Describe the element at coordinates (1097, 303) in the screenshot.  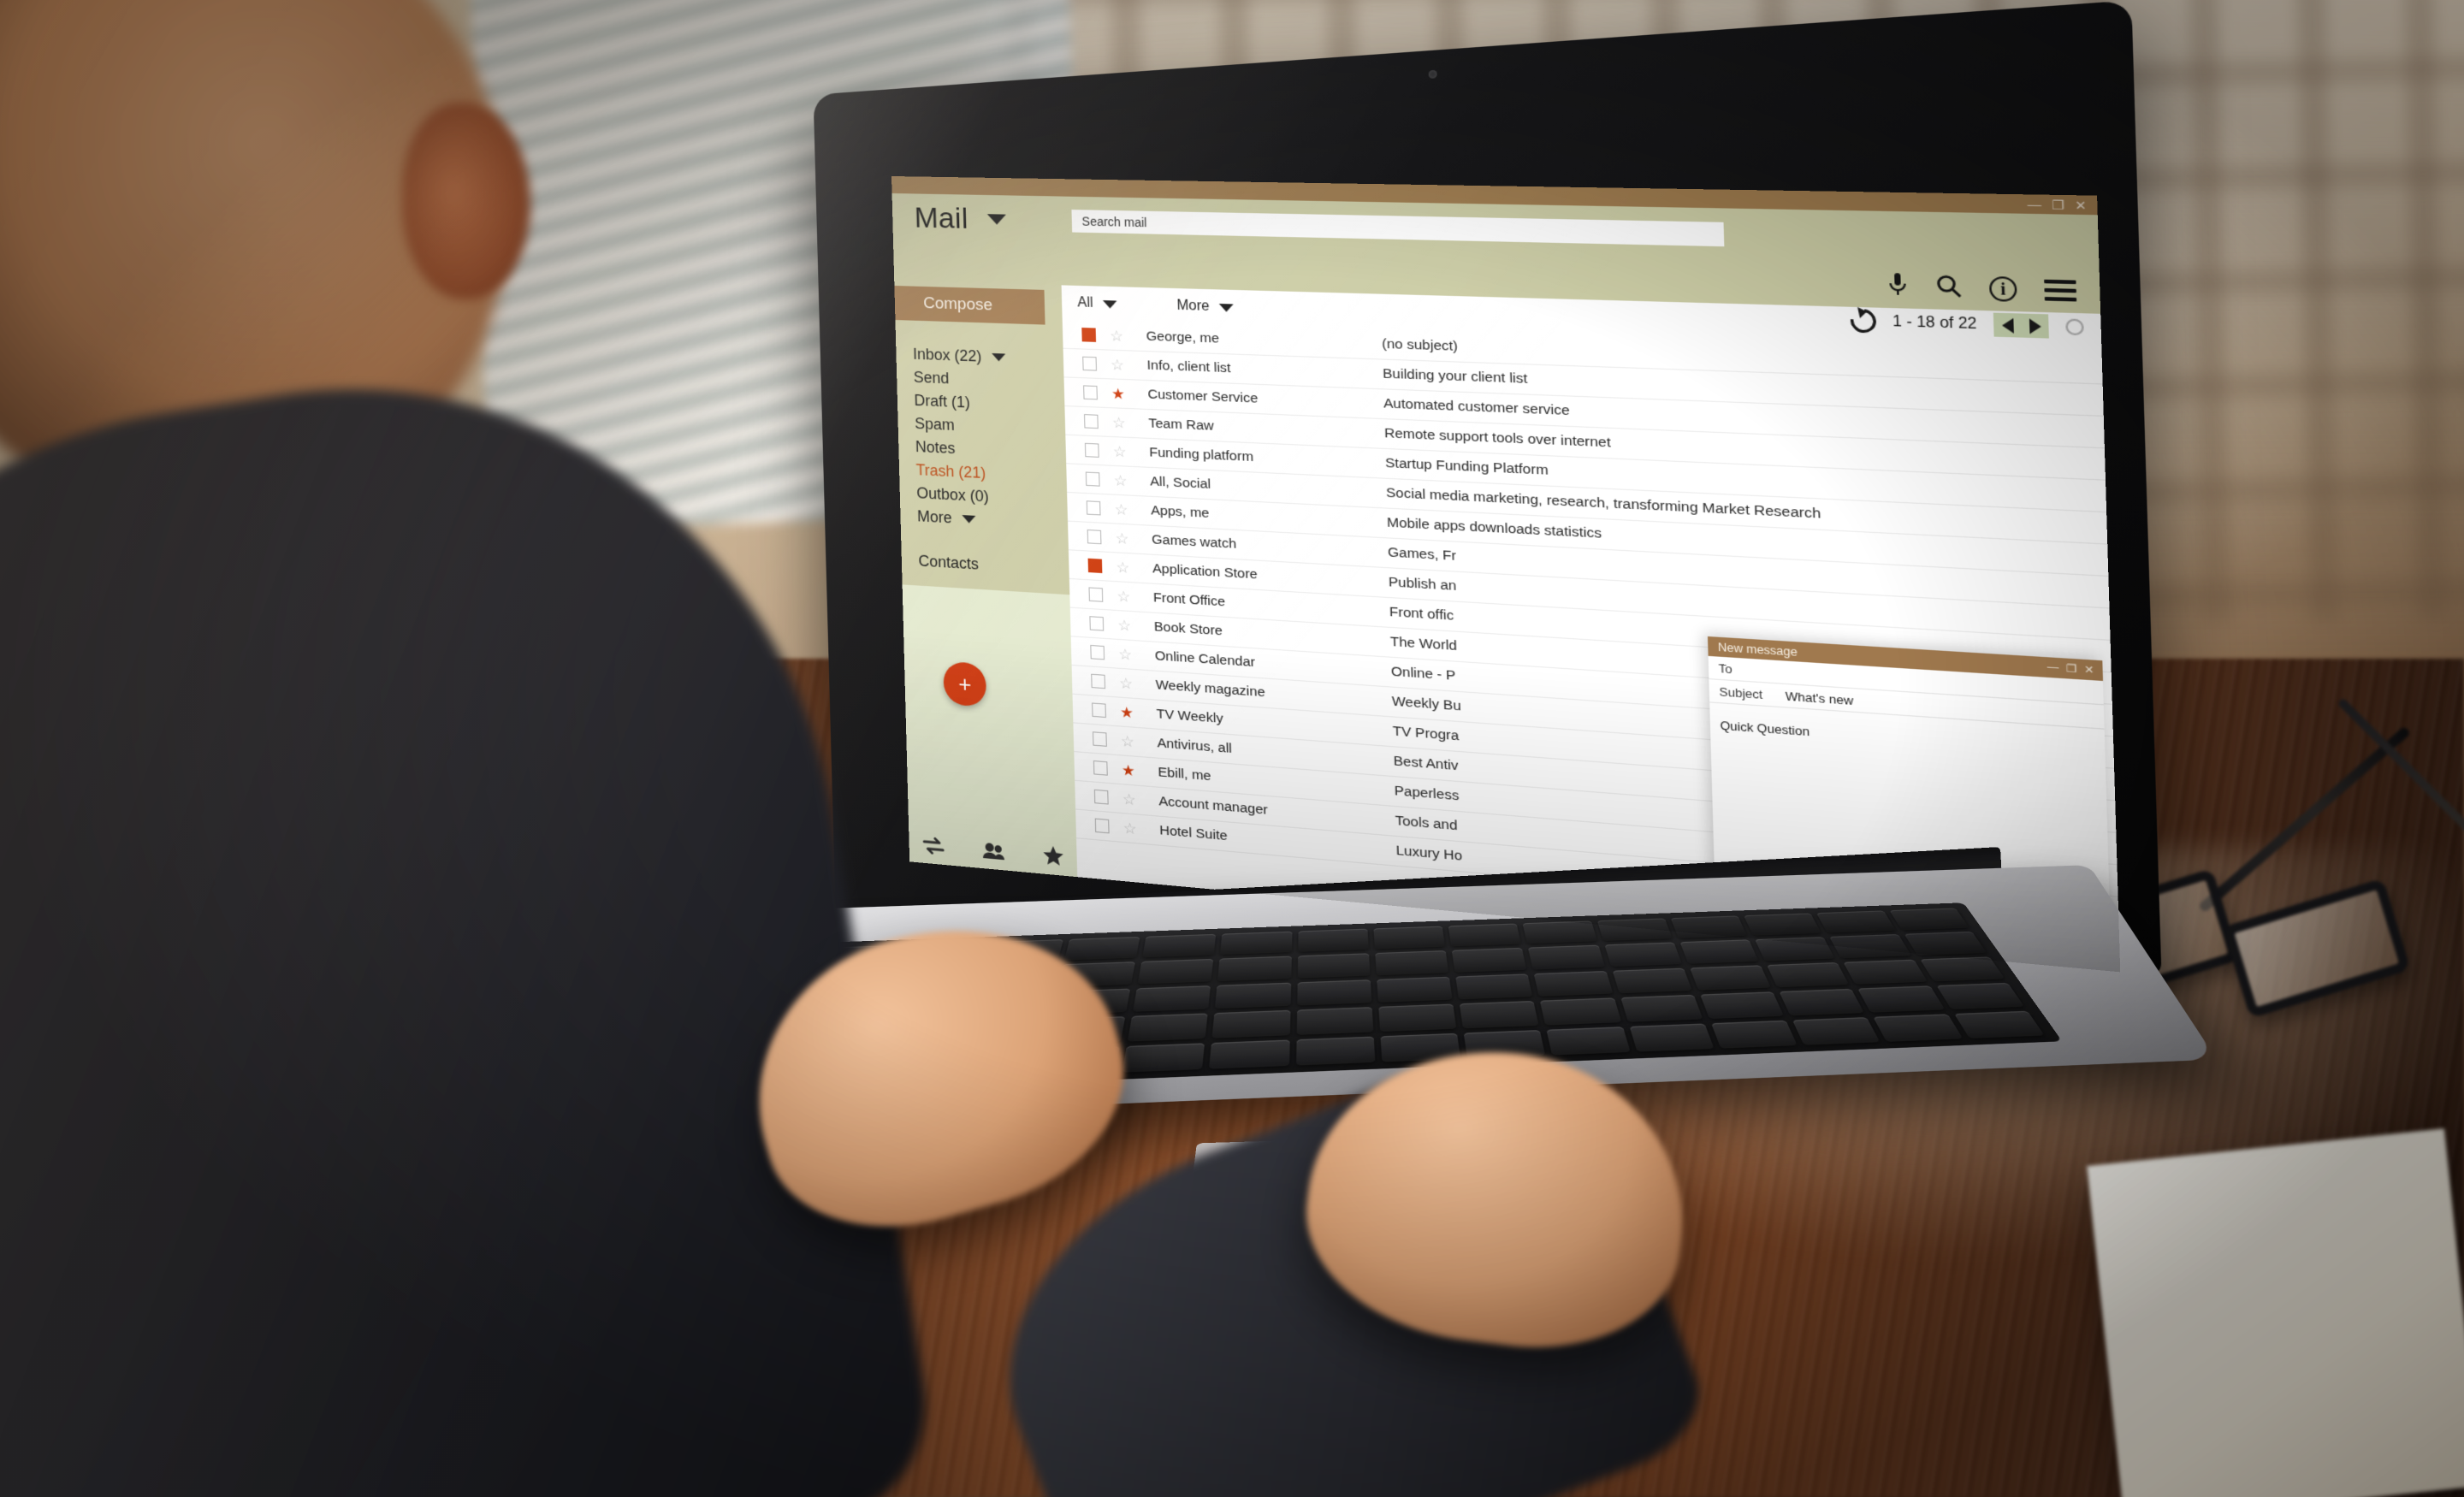
I see `select-all-dropdown: All` at that location.